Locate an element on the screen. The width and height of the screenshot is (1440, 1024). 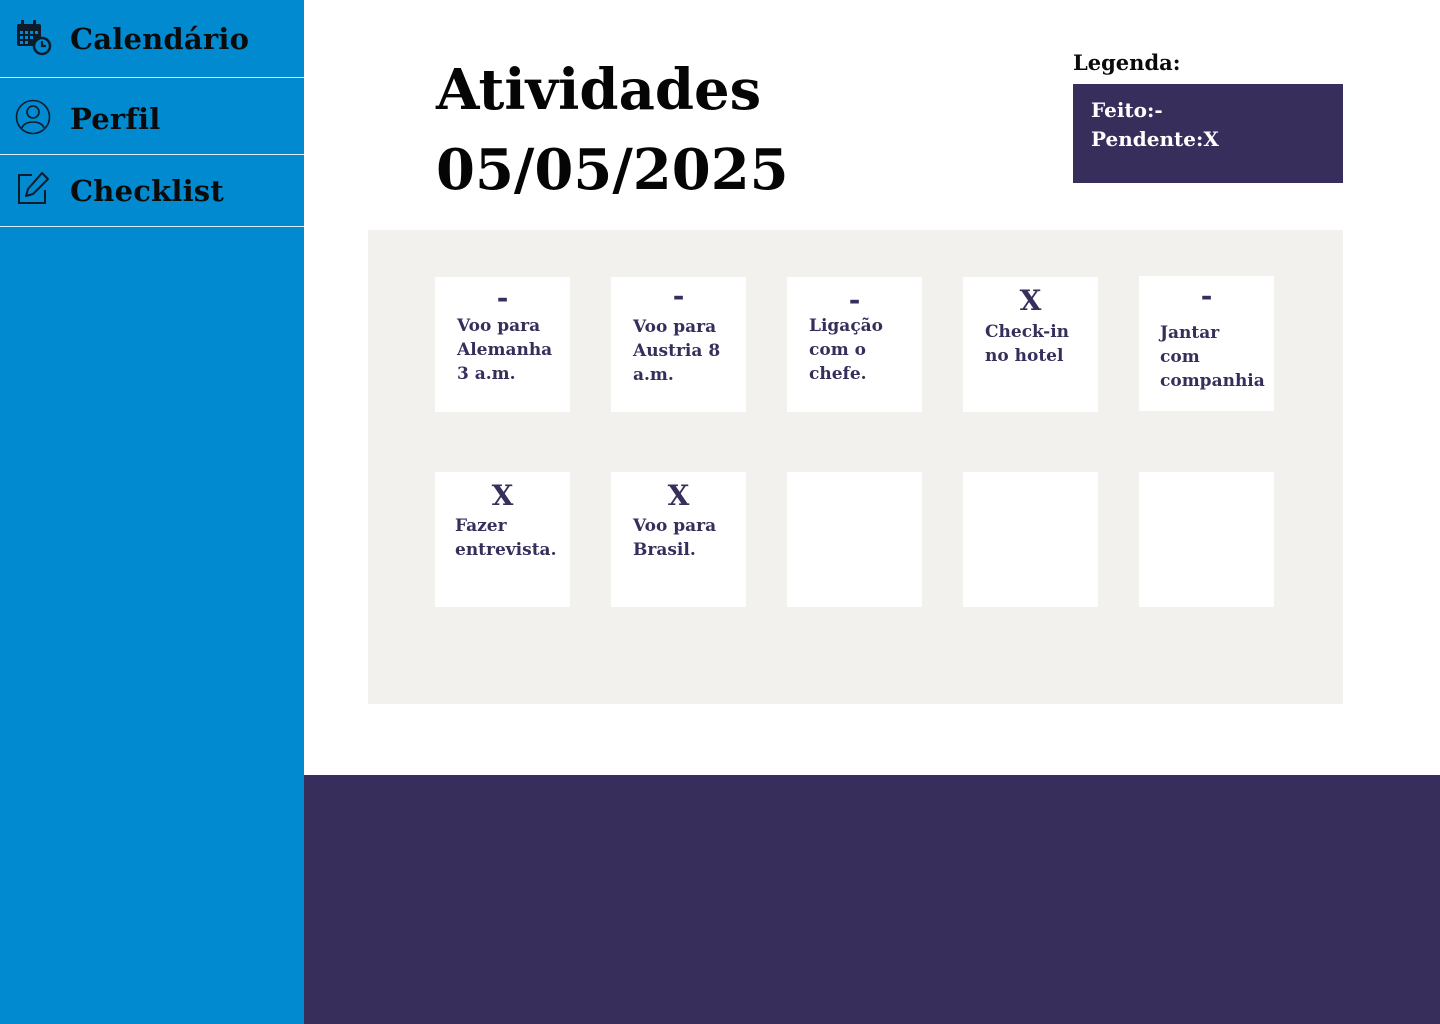
sidebar-item-calendario: Calendário is located at coordinates (152, 39).